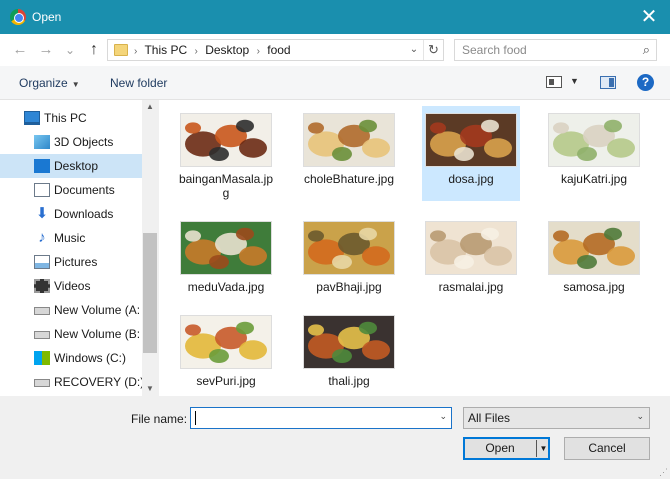  Describe the element at coordinates (489, 418) in the screenshot. I see `file-type-filter-value: All Files` at that location.